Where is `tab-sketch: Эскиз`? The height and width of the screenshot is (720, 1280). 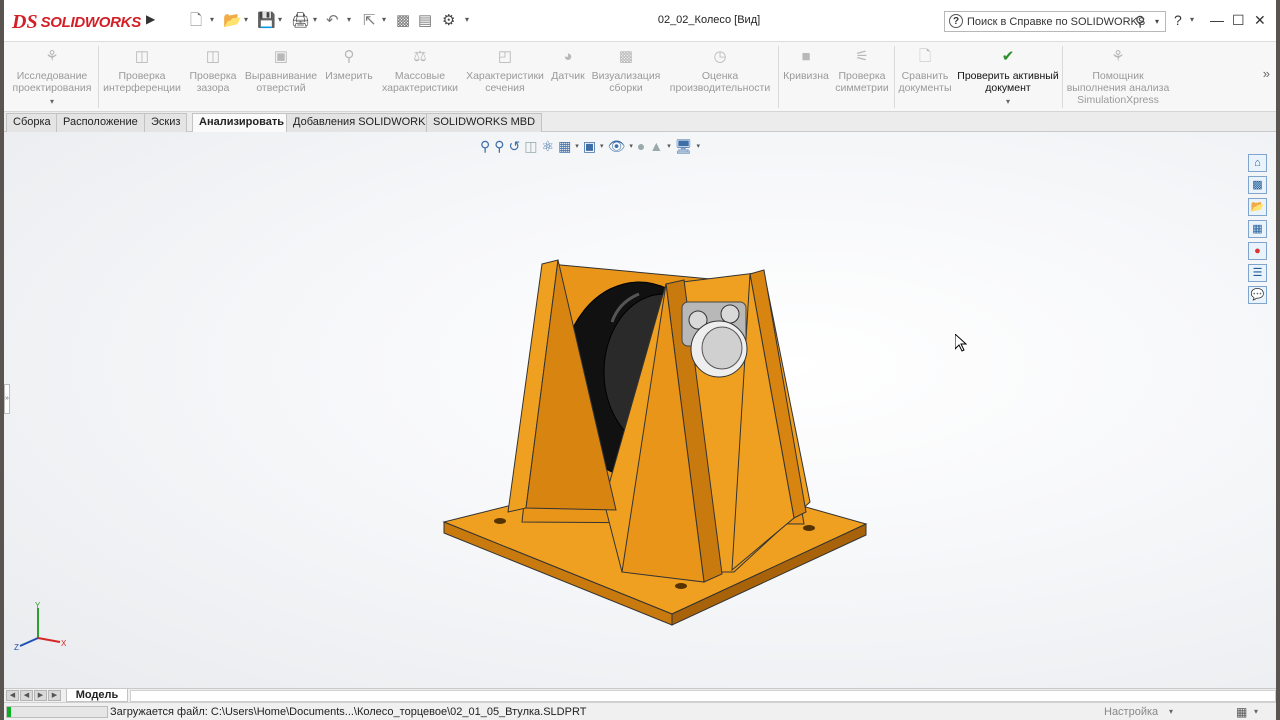
tab-sketch: Эскиз is located at coordinates (166, 122).